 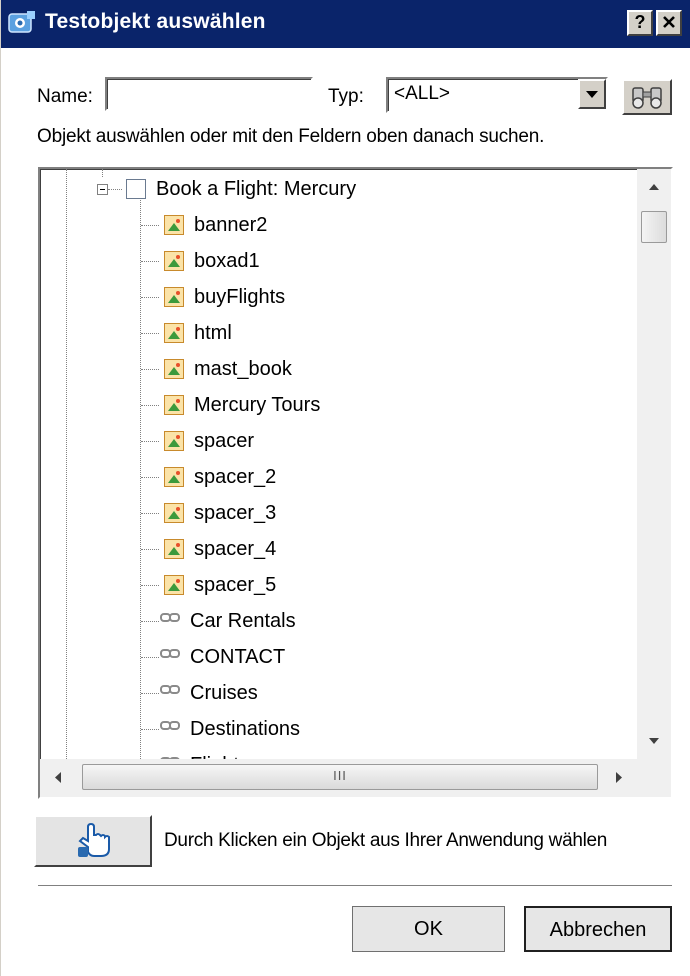 What do you see at coordinates (654, 742) in the screenshot?
I see `scroll-down-icon` at bounding box center [654, 742].